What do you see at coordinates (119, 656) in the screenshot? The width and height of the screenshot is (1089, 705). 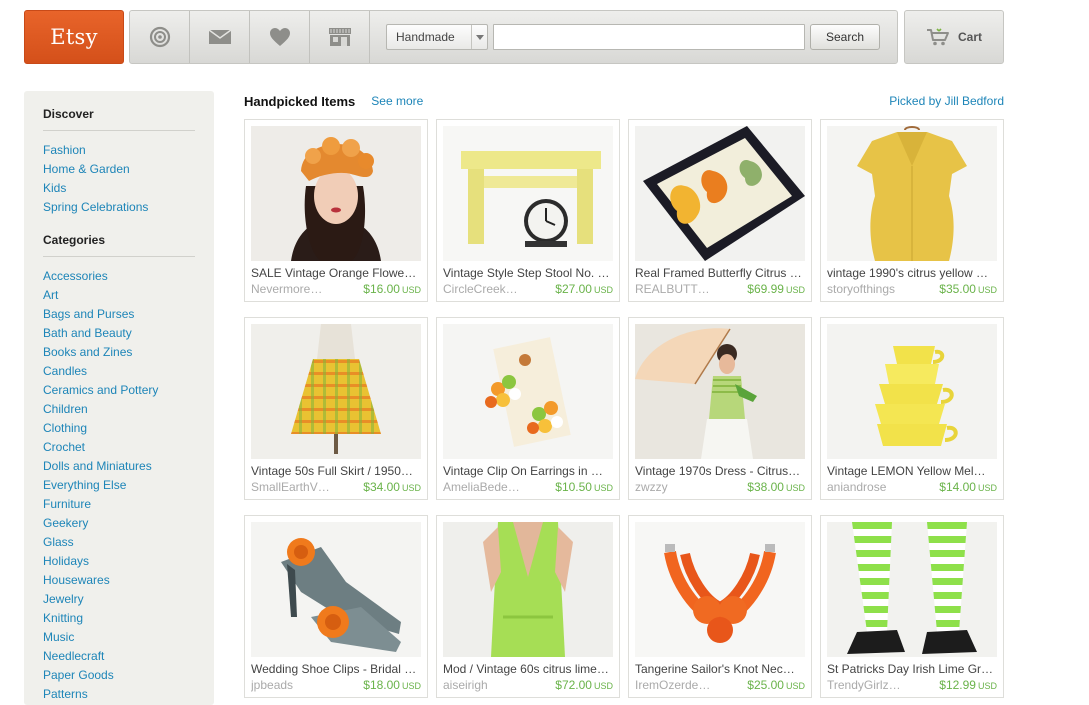 I see `category-link: Needlecraft` at bounding box center [119, 656].